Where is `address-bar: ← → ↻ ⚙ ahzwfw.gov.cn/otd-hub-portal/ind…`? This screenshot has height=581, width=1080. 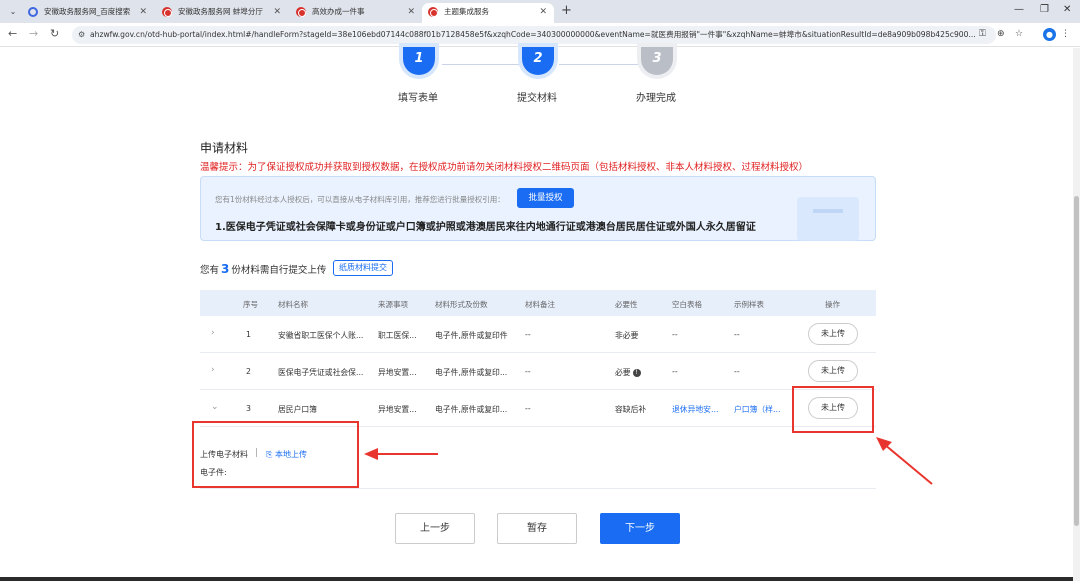
address-bar: ← → ↻ ⚙ ahzwfw.gov.cn/otd-hub-portal/ind… is located at coordinates (540, 35).